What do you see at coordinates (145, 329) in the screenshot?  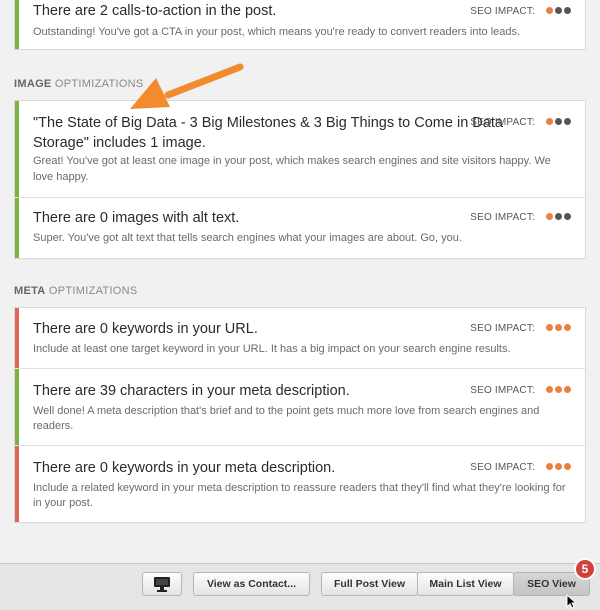 I see `url-keyword-title: There are 0 keywords in your URL.` at bounding box center [145, 329].